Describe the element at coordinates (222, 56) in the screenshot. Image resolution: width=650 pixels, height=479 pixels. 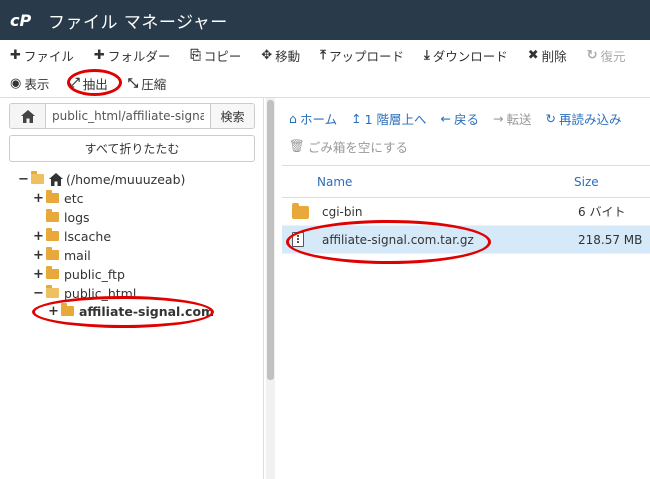
I see `toolbar-button-label: コピー` at that location.